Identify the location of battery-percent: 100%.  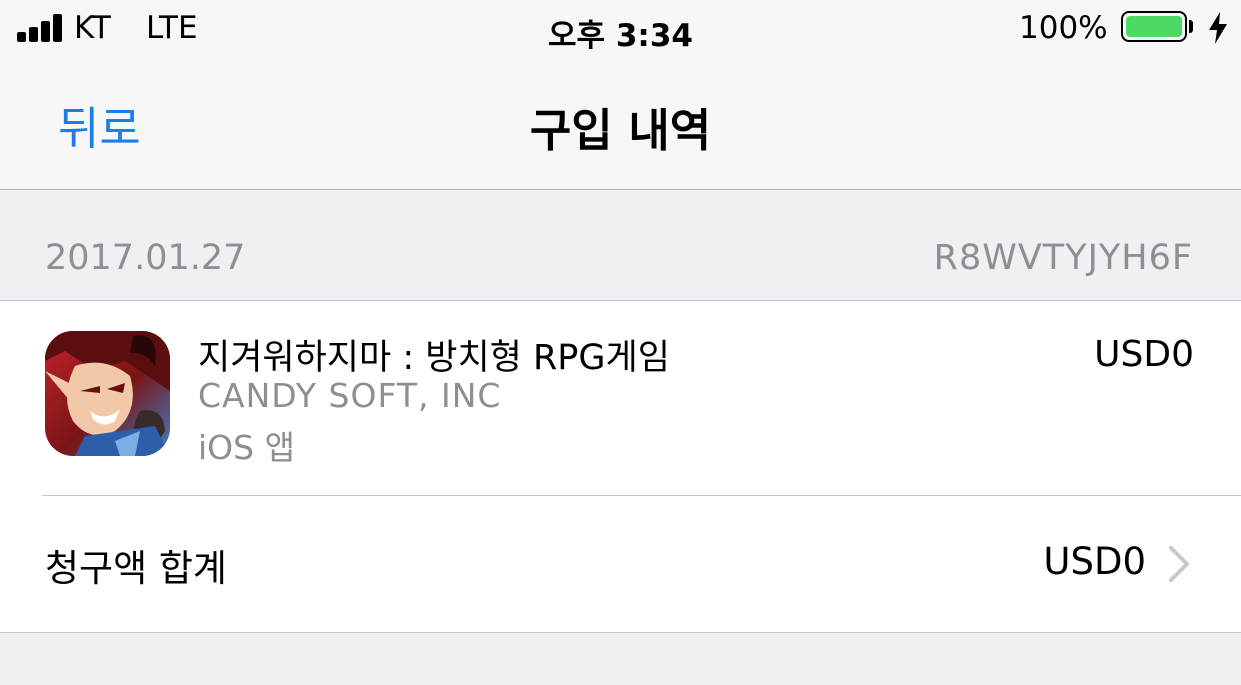
(1063, 28).